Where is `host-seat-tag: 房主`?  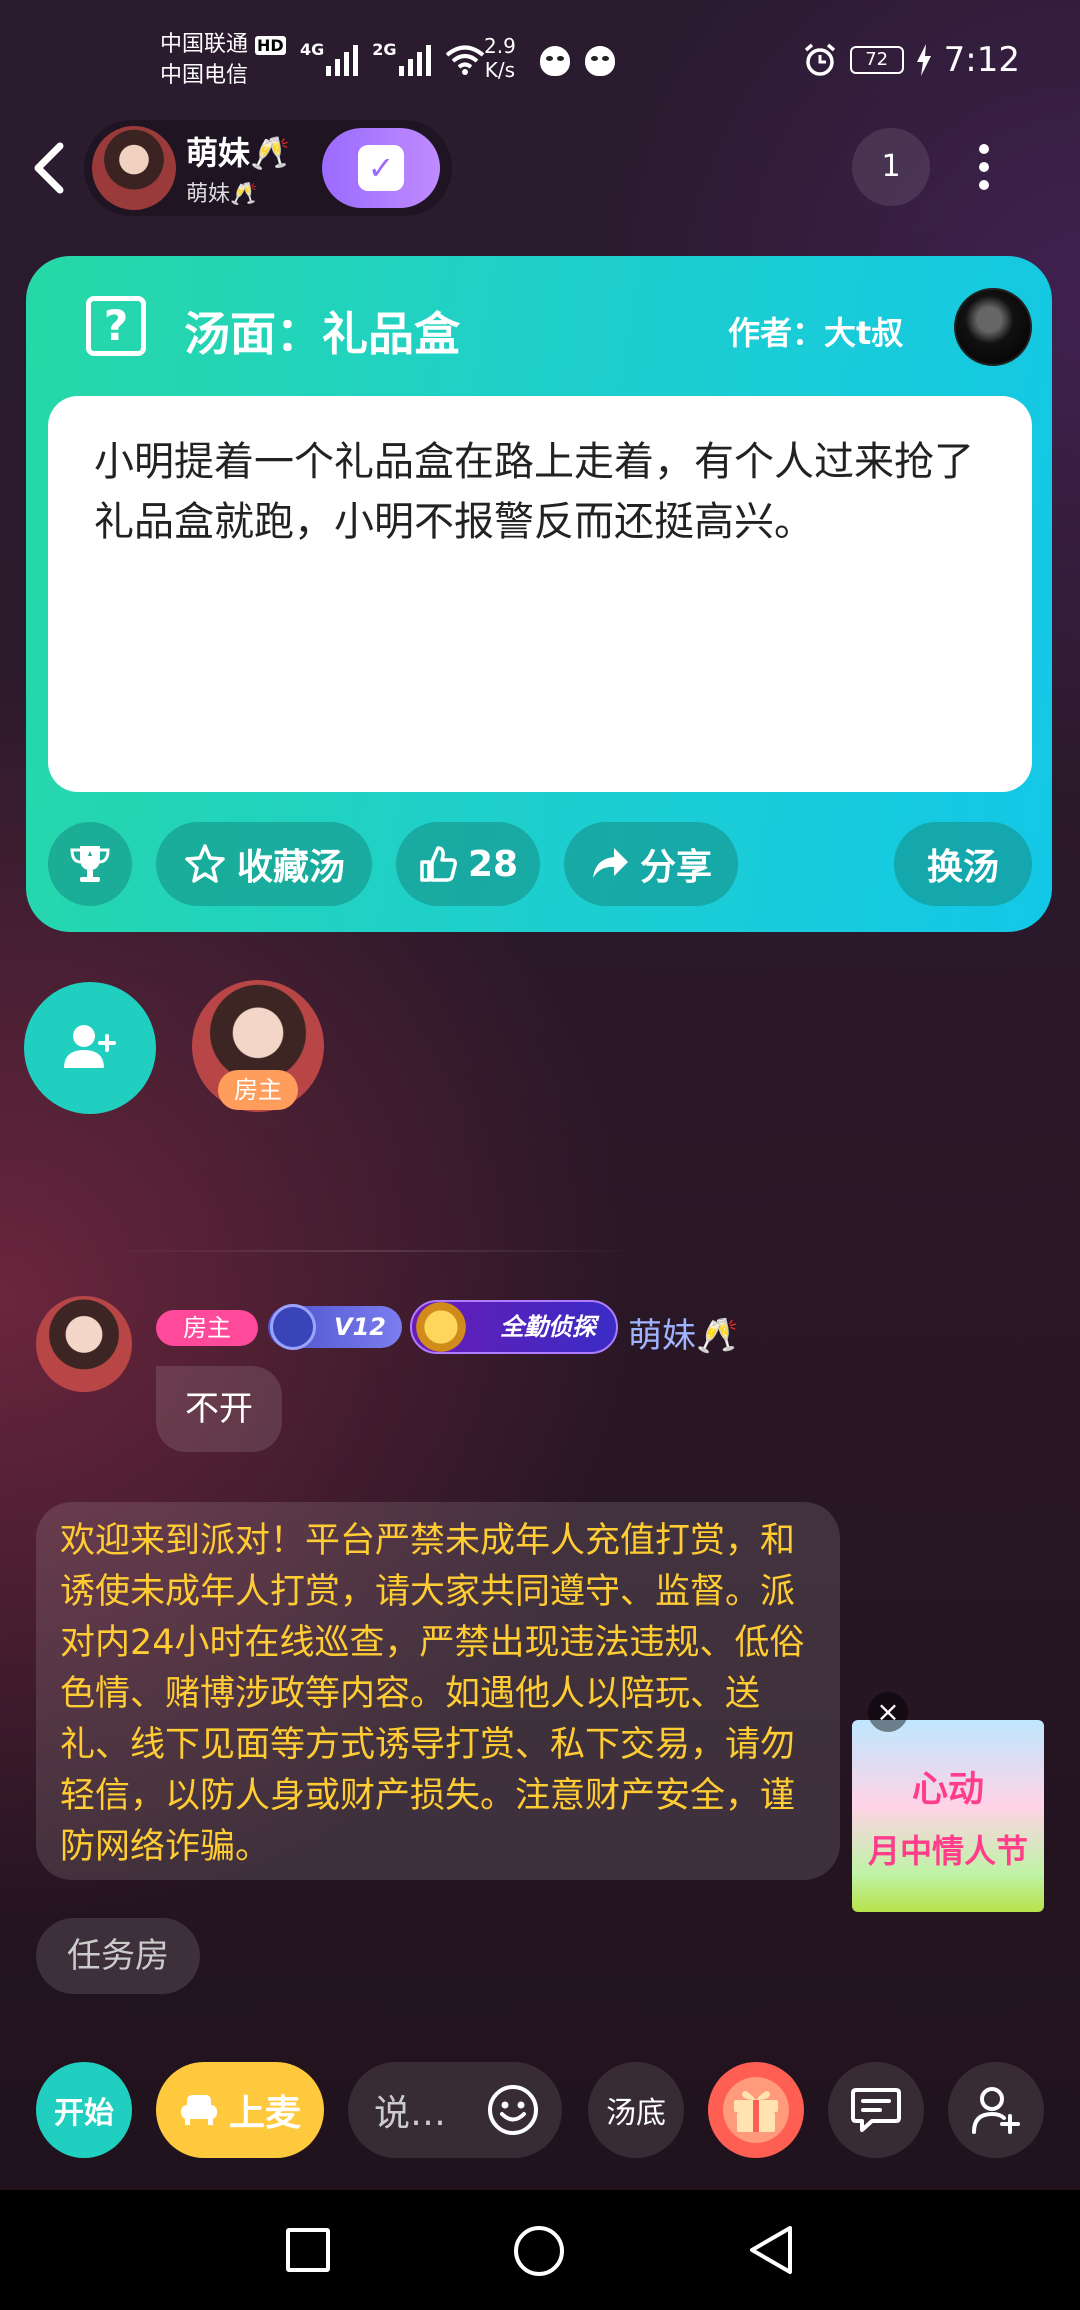 host-seat-tag: 房主 is located at coordinates (258, 1090).